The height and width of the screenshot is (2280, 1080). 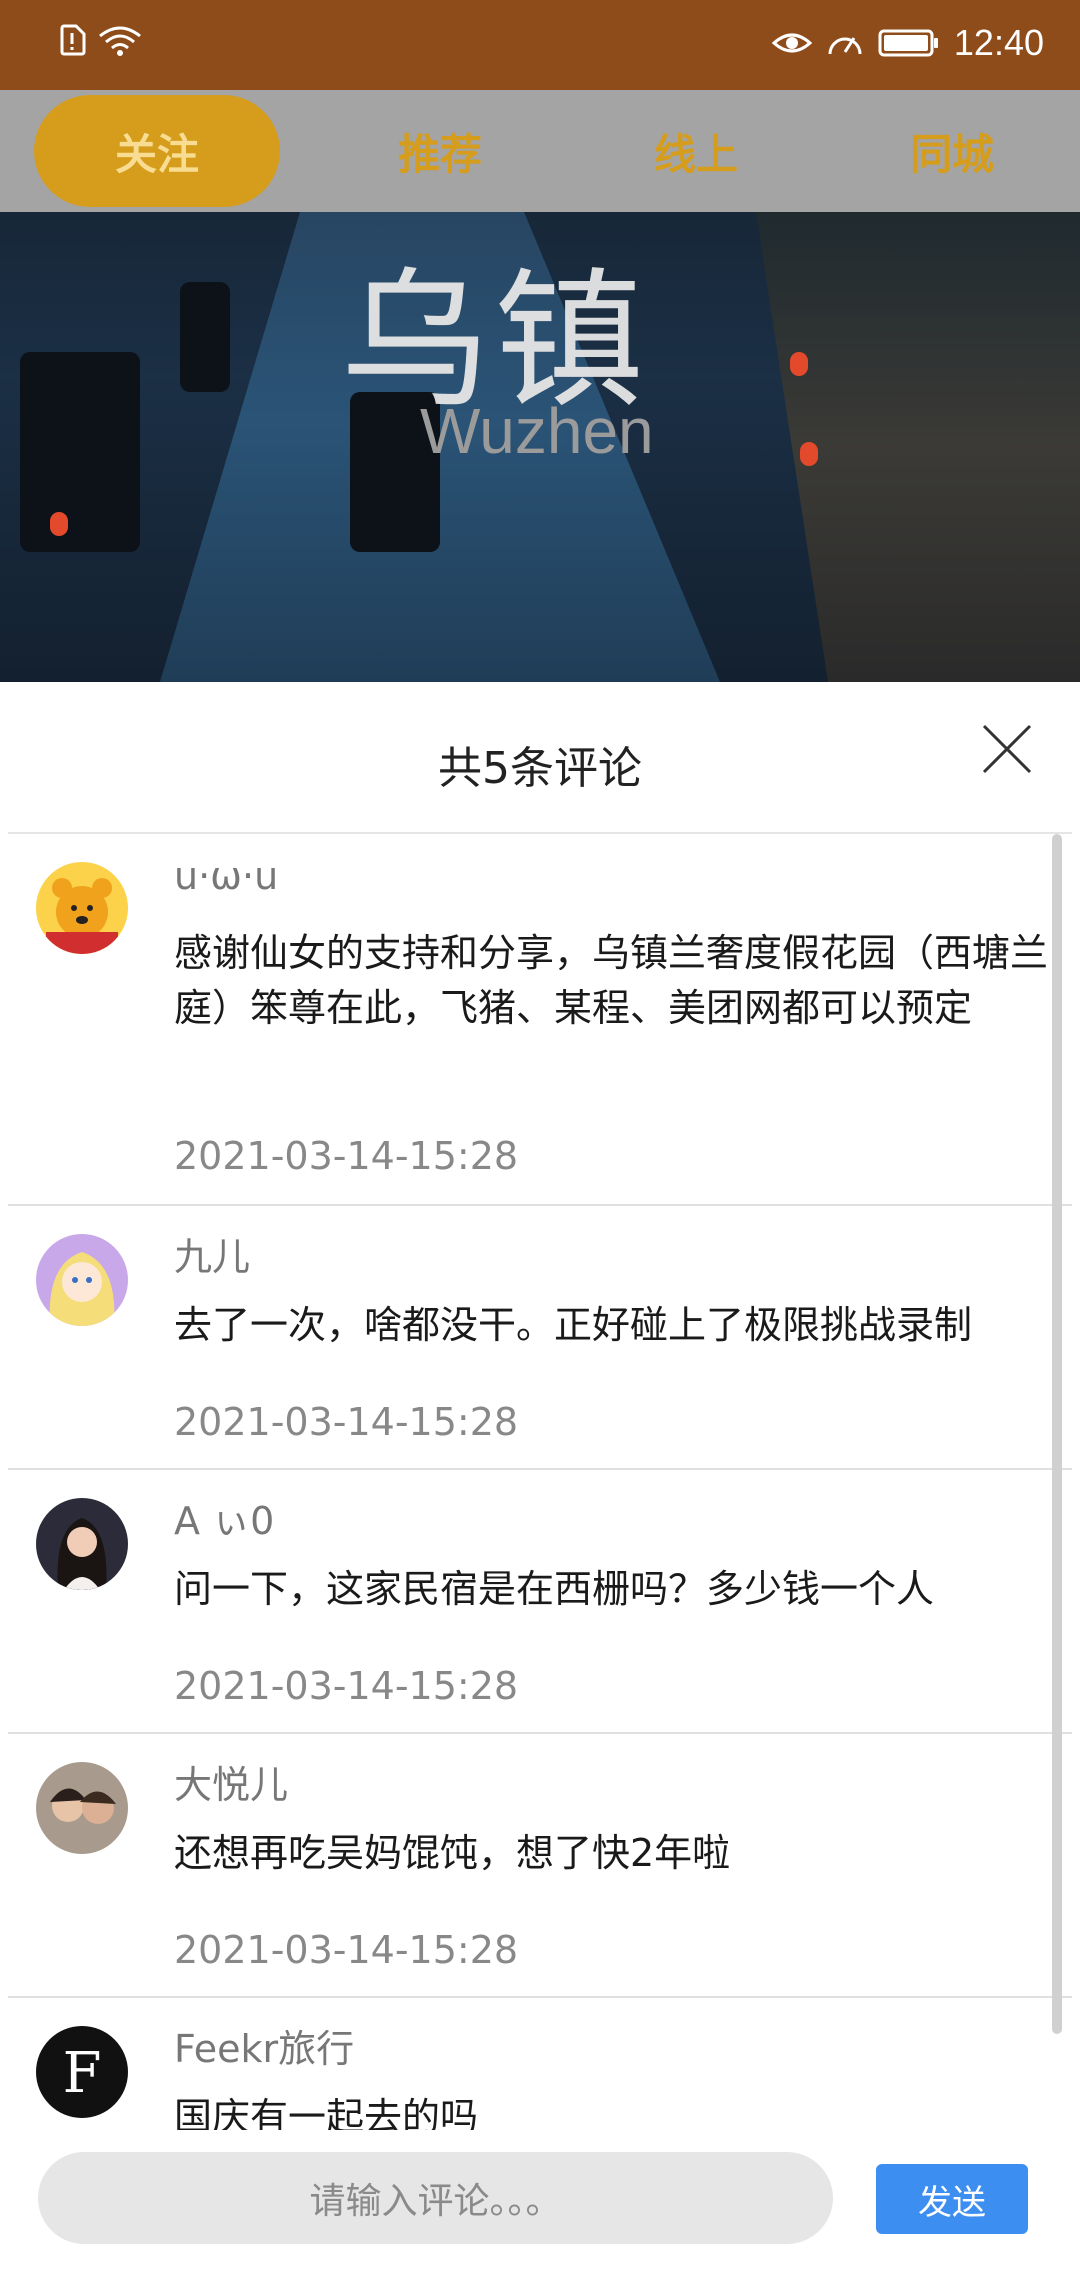 I want to click on battery-icon, so click(x=908, y=43).